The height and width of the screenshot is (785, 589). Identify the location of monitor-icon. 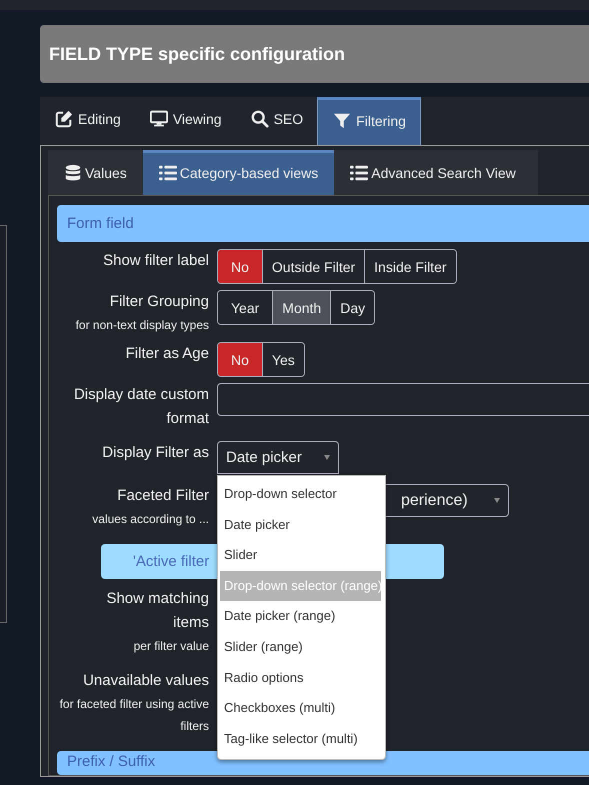
(159, 119).